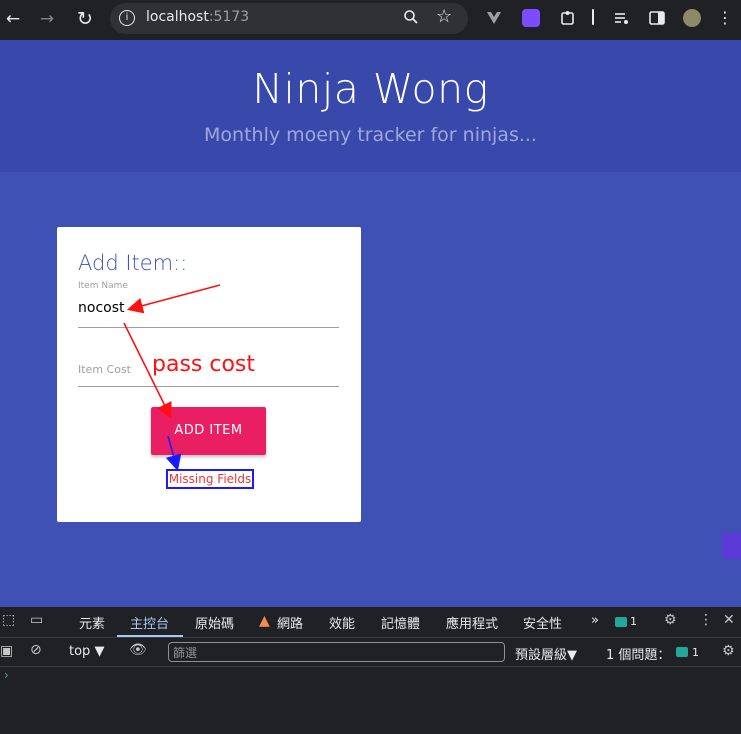 The width and height of the screenshot is (741, 734). Describe the element at coordinates (621, 622) in the screenshot. I see `message-badge-icon` at that location.